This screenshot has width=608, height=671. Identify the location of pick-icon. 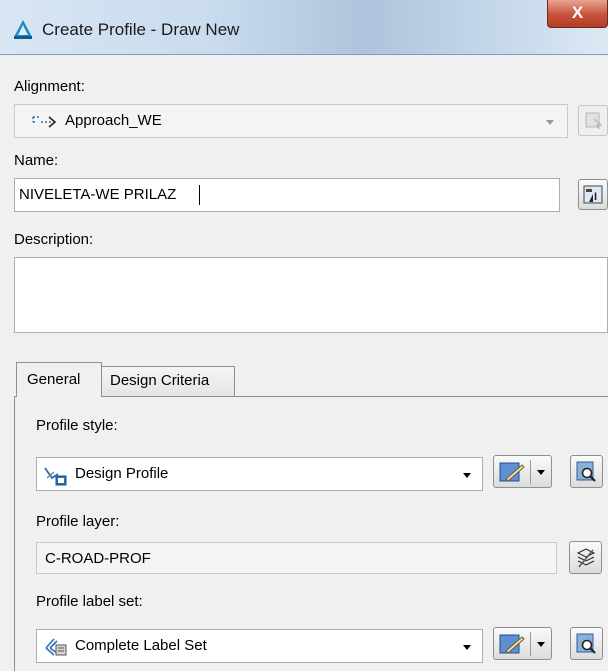
(594, 121).